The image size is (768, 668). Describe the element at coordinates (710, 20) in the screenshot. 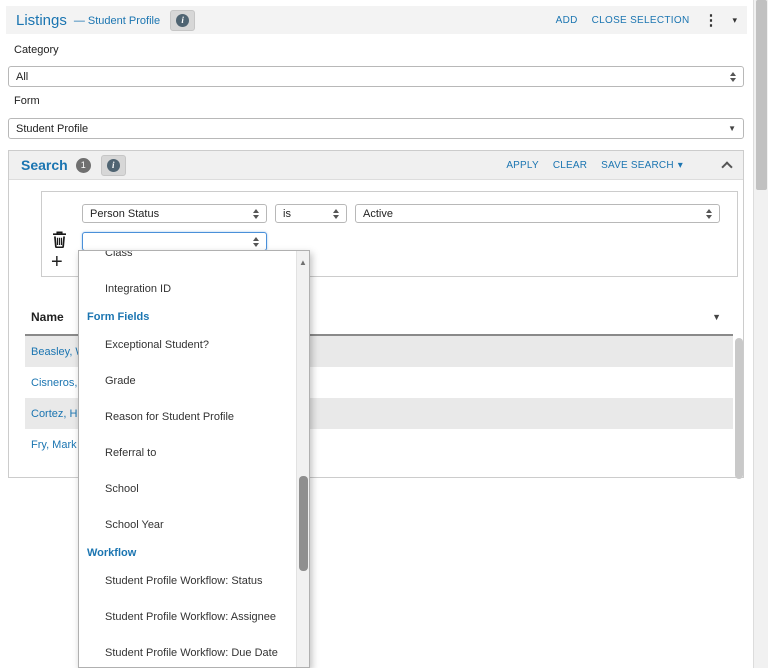

I see `kebab-menu-icon: ⋮` at that location.